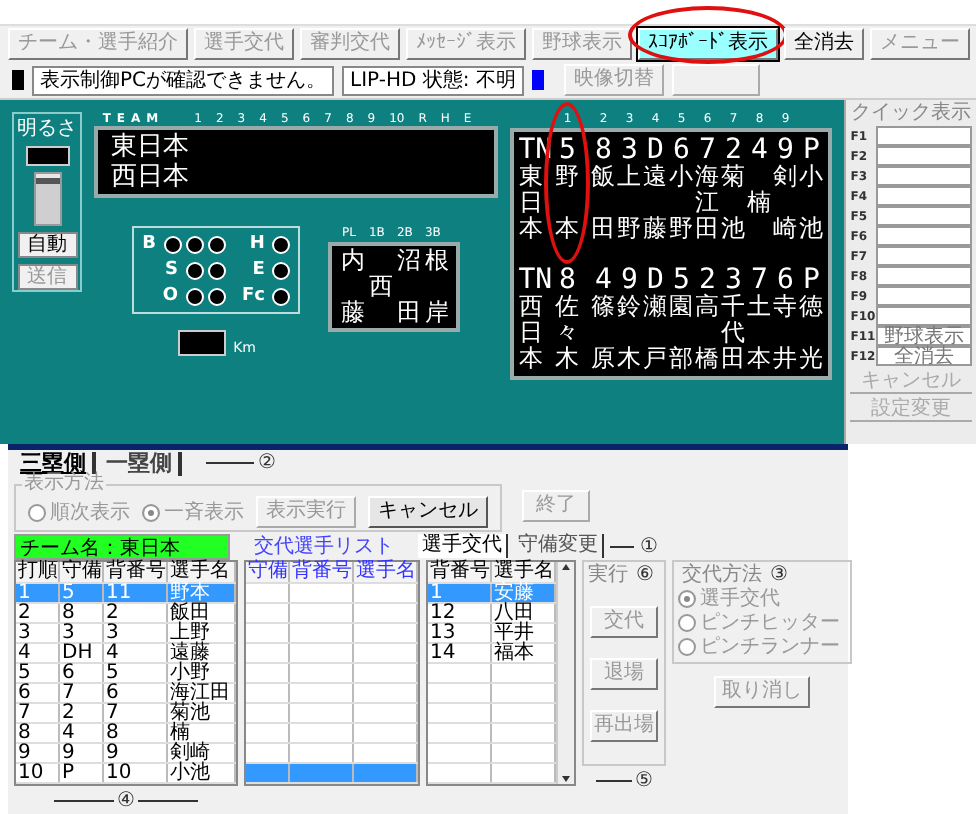 This screenshot has height=814, width=976. What do you see at coordinates (681, 203) in the screenshot?
I see `player-name: 小野` at bounding box center [681, 203].